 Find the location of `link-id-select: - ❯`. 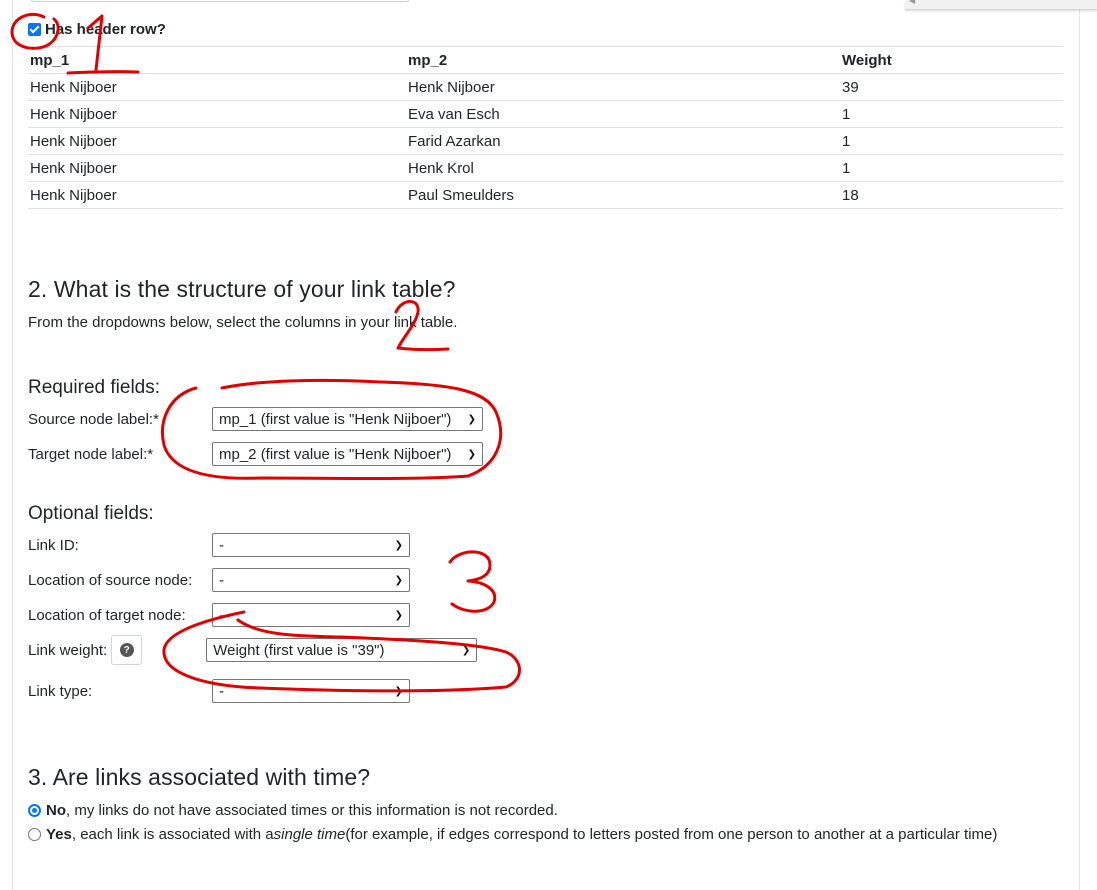

link-id-select: - ❯ is located at coordinates (311, 545).